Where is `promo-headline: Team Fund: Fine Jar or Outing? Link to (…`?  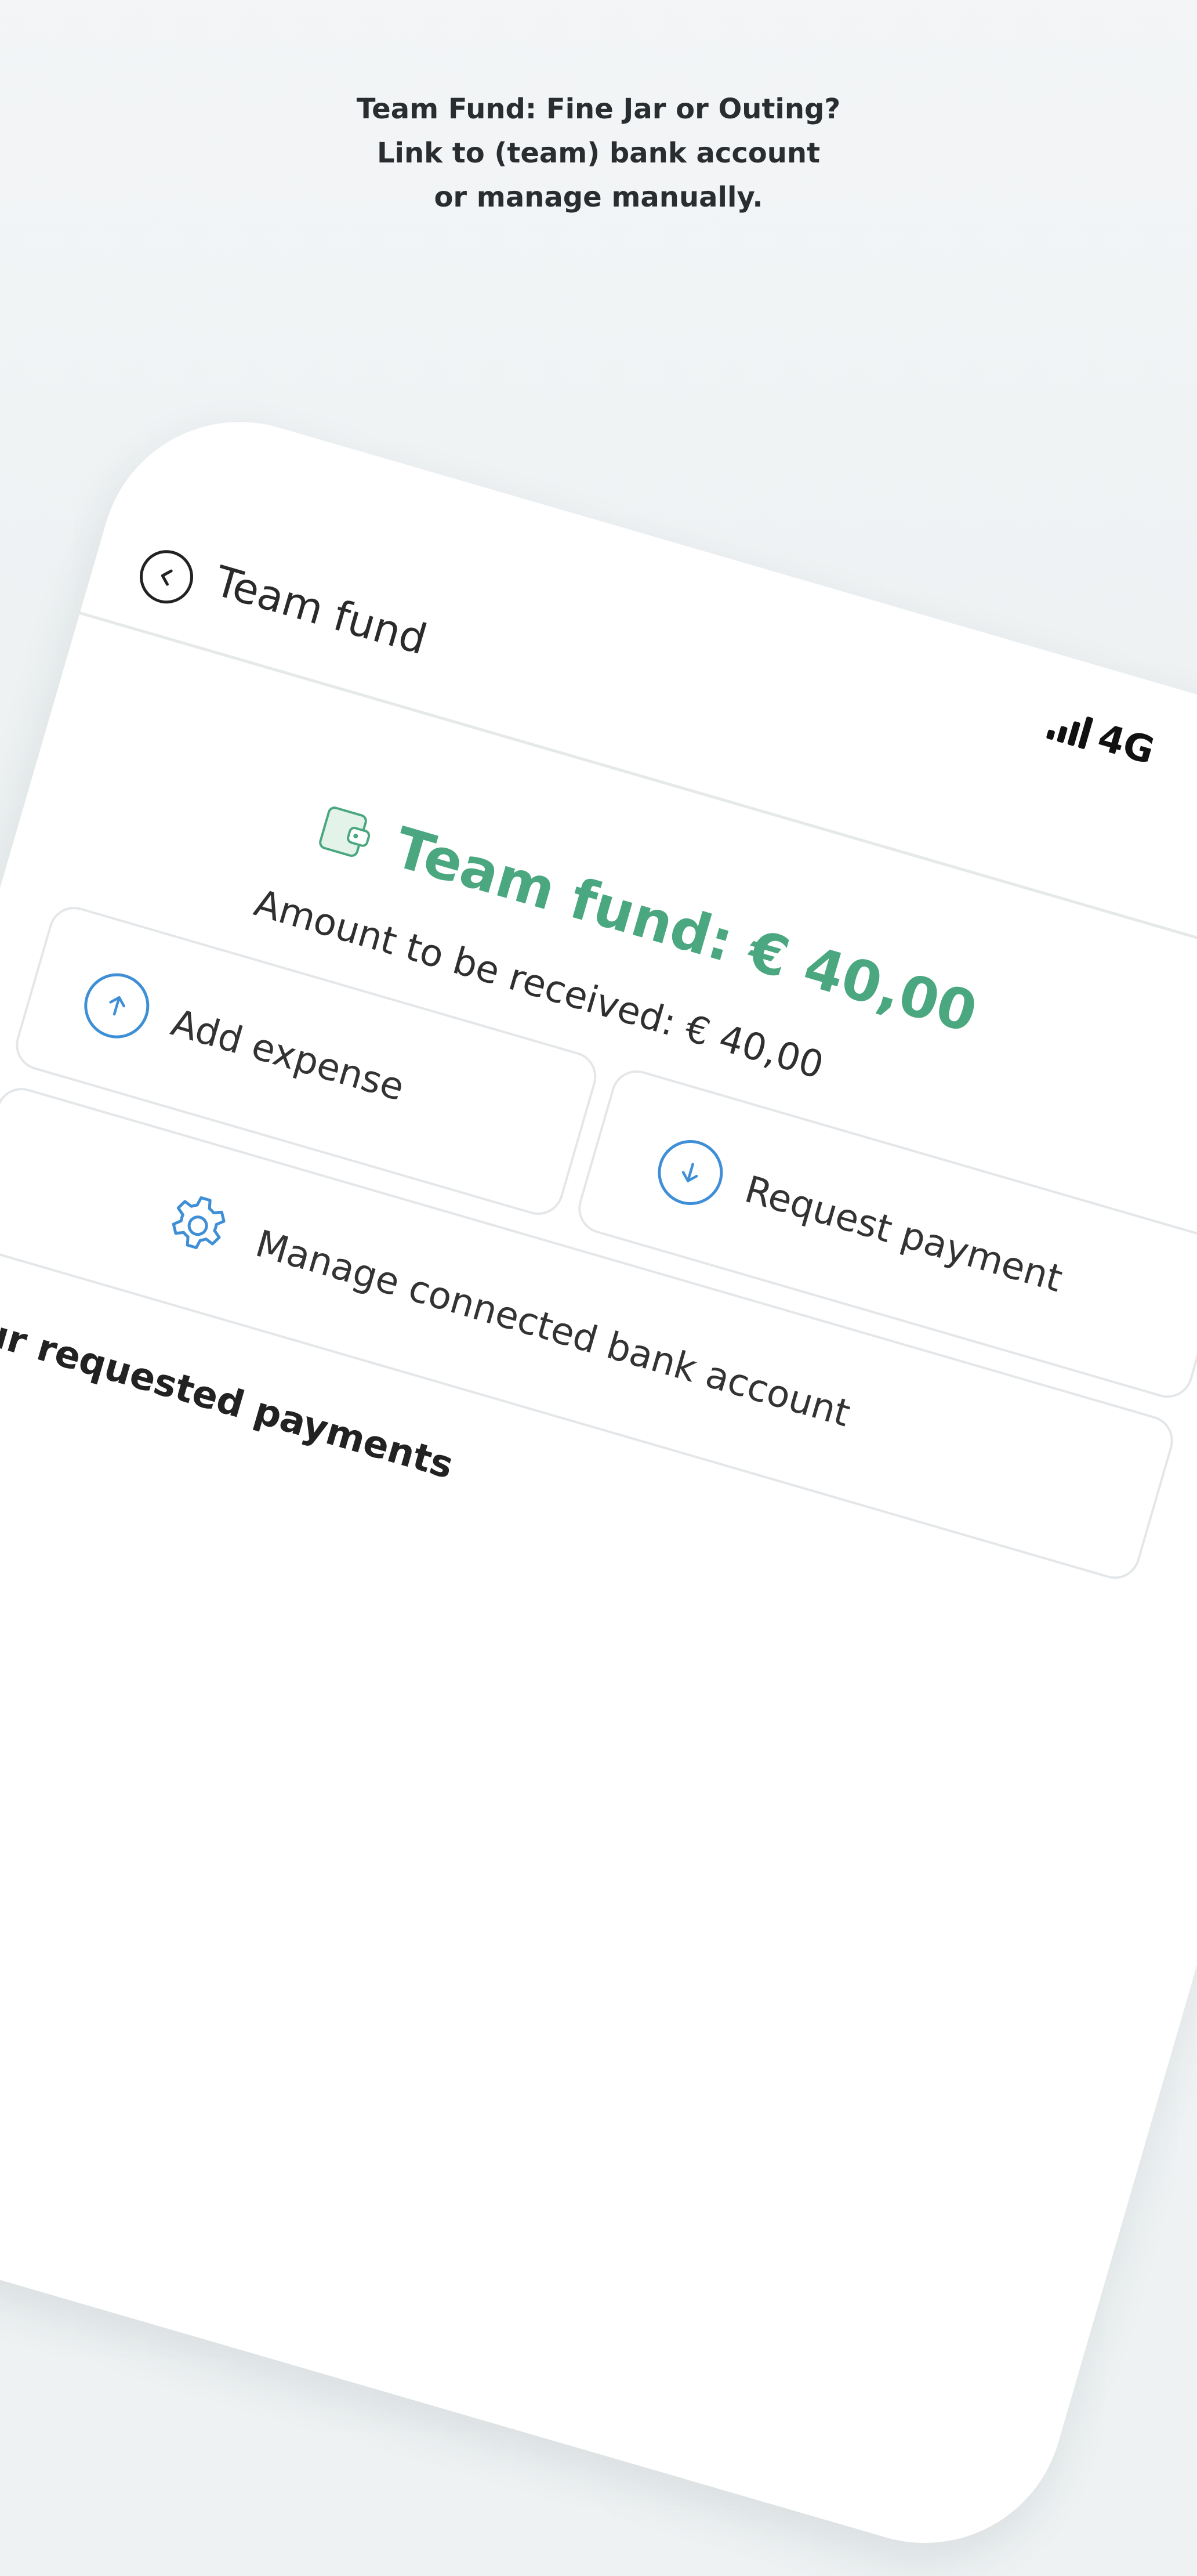 promo-headline: Team Fund: Fine Jar or Outing? Link to (… is located at coordinates (598, 153).